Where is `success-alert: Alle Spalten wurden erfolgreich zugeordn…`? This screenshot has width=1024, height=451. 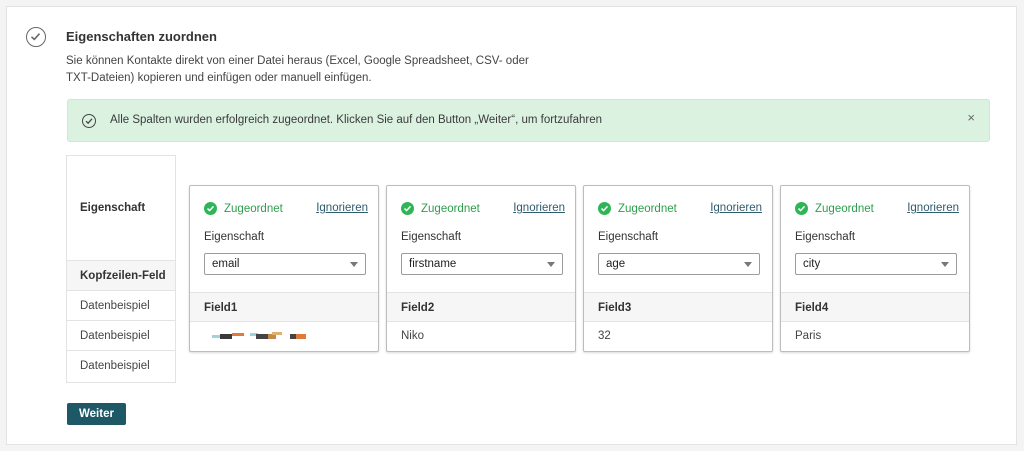
success-alert: Alle Spalten wurden erfolgreich zugeordn… is located at coordinates (528, 120).